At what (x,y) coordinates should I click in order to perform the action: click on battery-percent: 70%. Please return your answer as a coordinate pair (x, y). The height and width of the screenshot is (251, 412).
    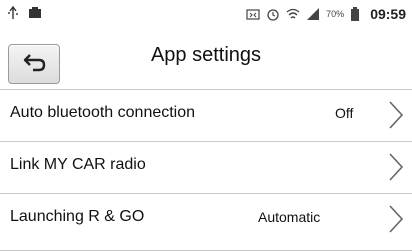
    Looking at the image, I should click on (335, 14).